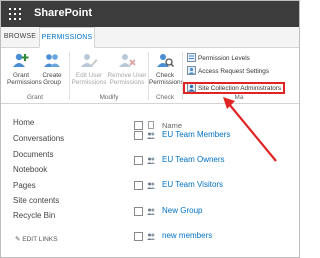 Image resolution: width=320 pixels, height=258 pixels. Describe the element at coordinates (250, 129) in the screenshot. I see `annotation-arrow` at that location.